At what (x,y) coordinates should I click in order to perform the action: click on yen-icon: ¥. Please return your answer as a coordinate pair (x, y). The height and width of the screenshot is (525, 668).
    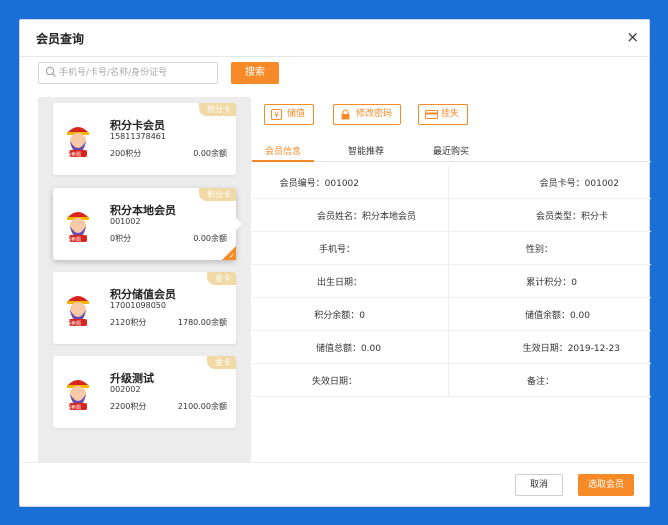
    Looking at the image, I should click on (276, 114).